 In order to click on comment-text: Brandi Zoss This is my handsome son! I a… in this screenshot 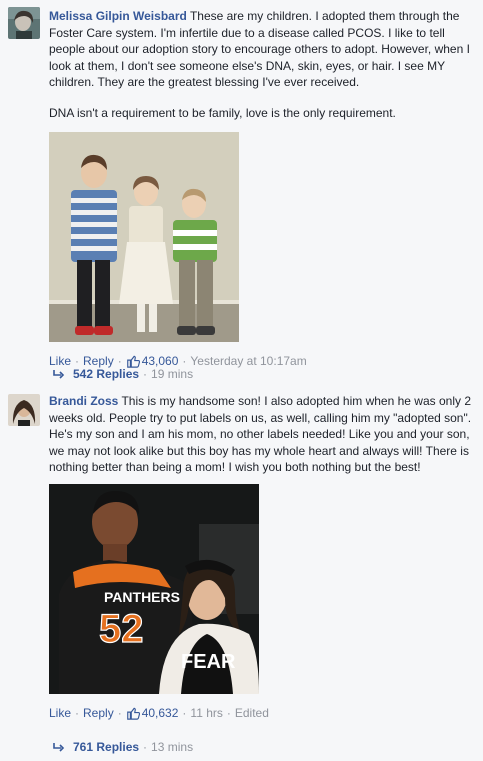, I will do `click(261, 434)`.